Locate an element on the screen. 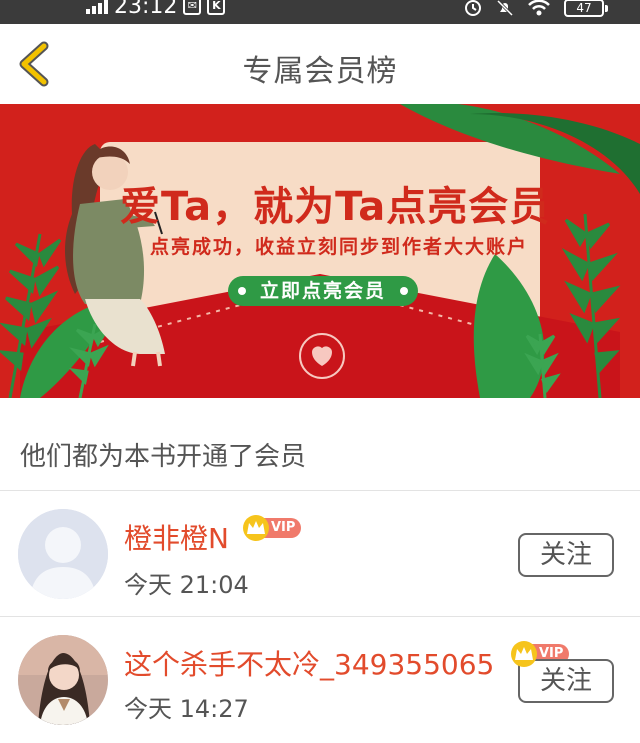 This screenshot has height=743, width=640. default-avatar-icon is located at coordinates (63, 554).